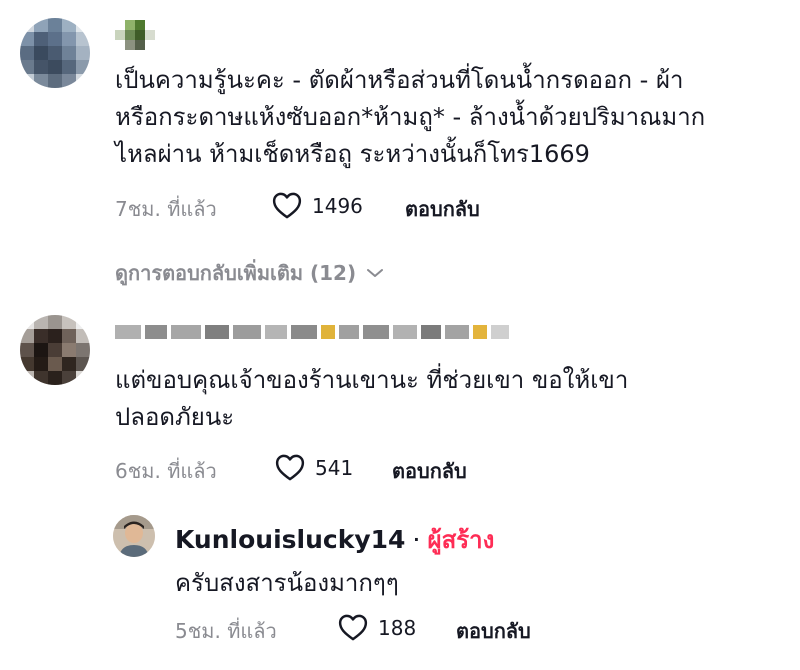 This screenshot has width=800, height=670. What do you see at coordinates (135, 35) in the screenshot?
I see `comment-1-username-pixelated` at bounding box center [135, 35].